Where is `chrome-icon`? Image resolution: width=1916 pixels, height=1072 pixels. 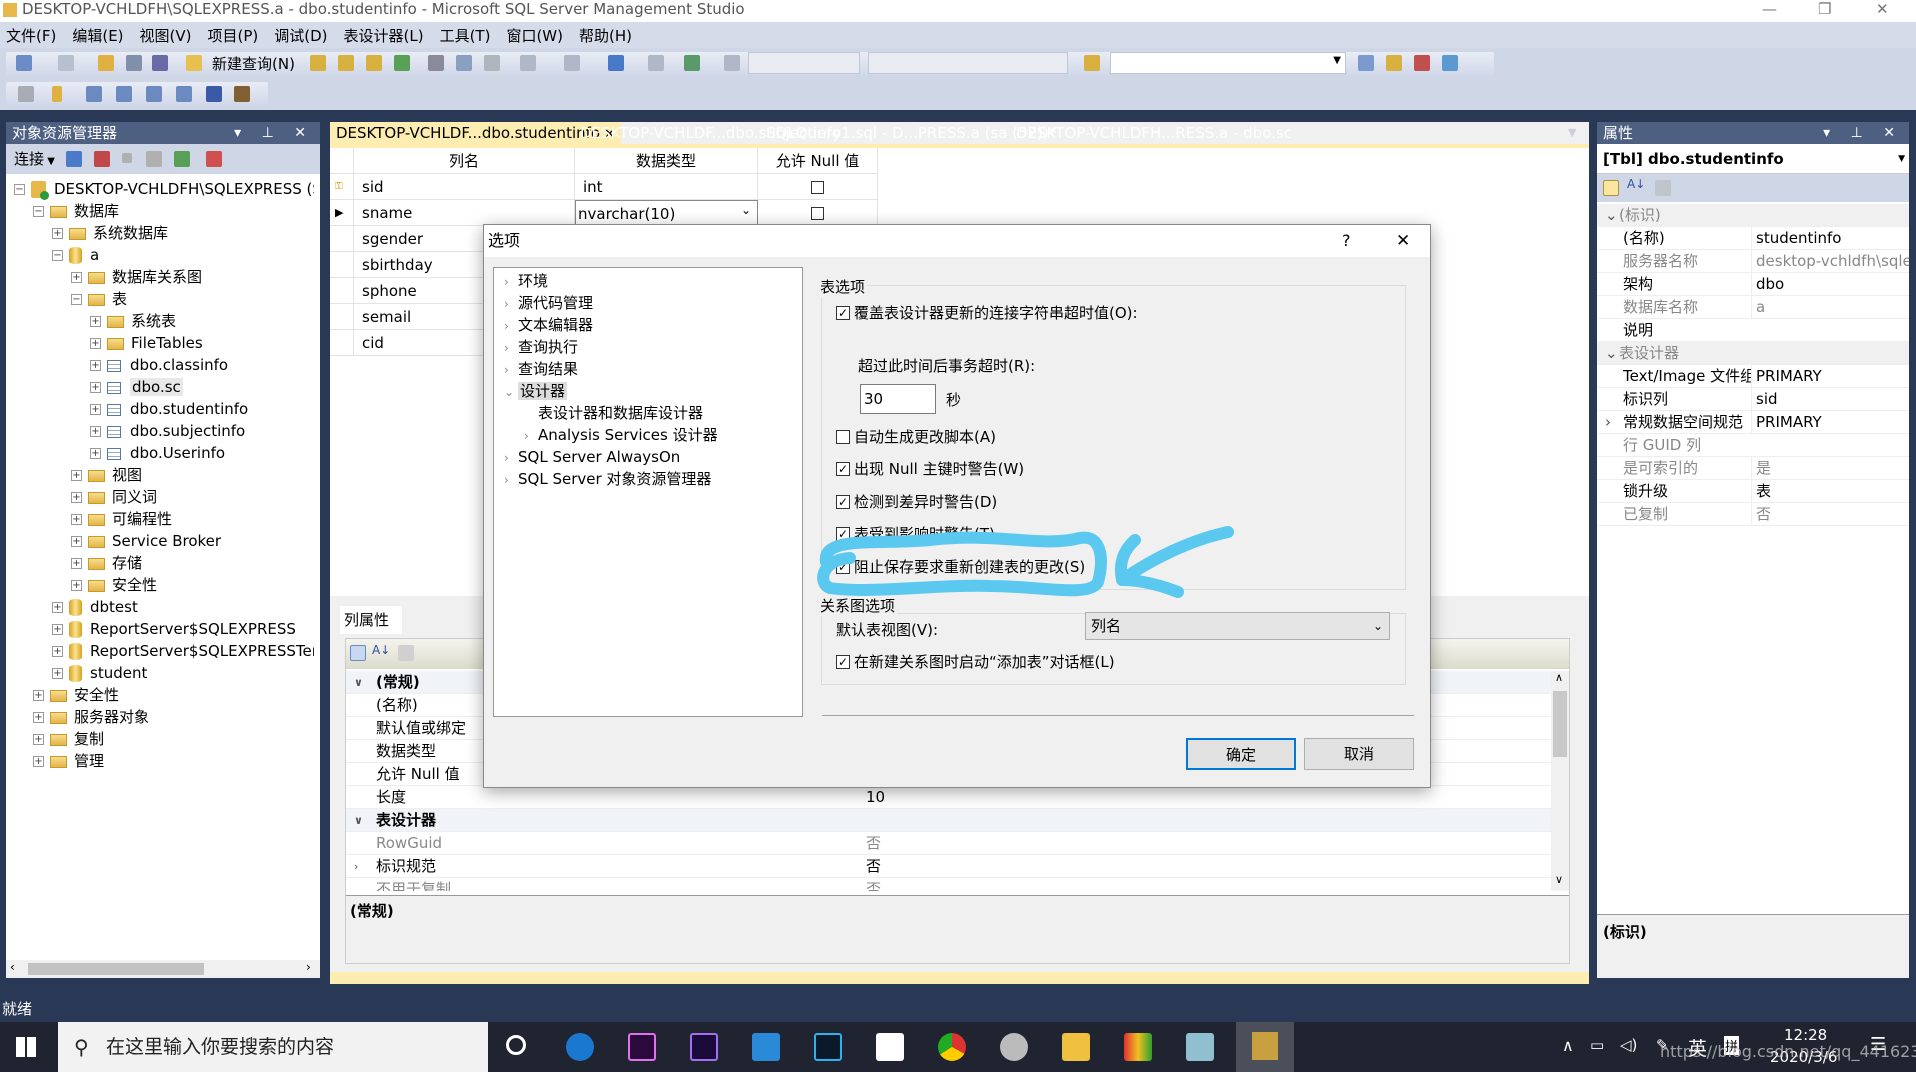
chrome-icon is located at coordinates (952, 1047).